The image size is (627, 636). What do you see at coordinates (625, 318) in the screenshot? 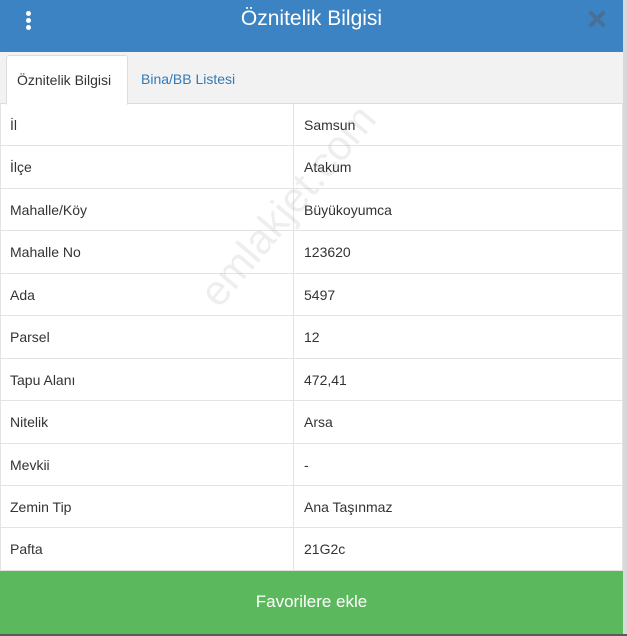
I see `window-edge` at bounding box center [625, 318].